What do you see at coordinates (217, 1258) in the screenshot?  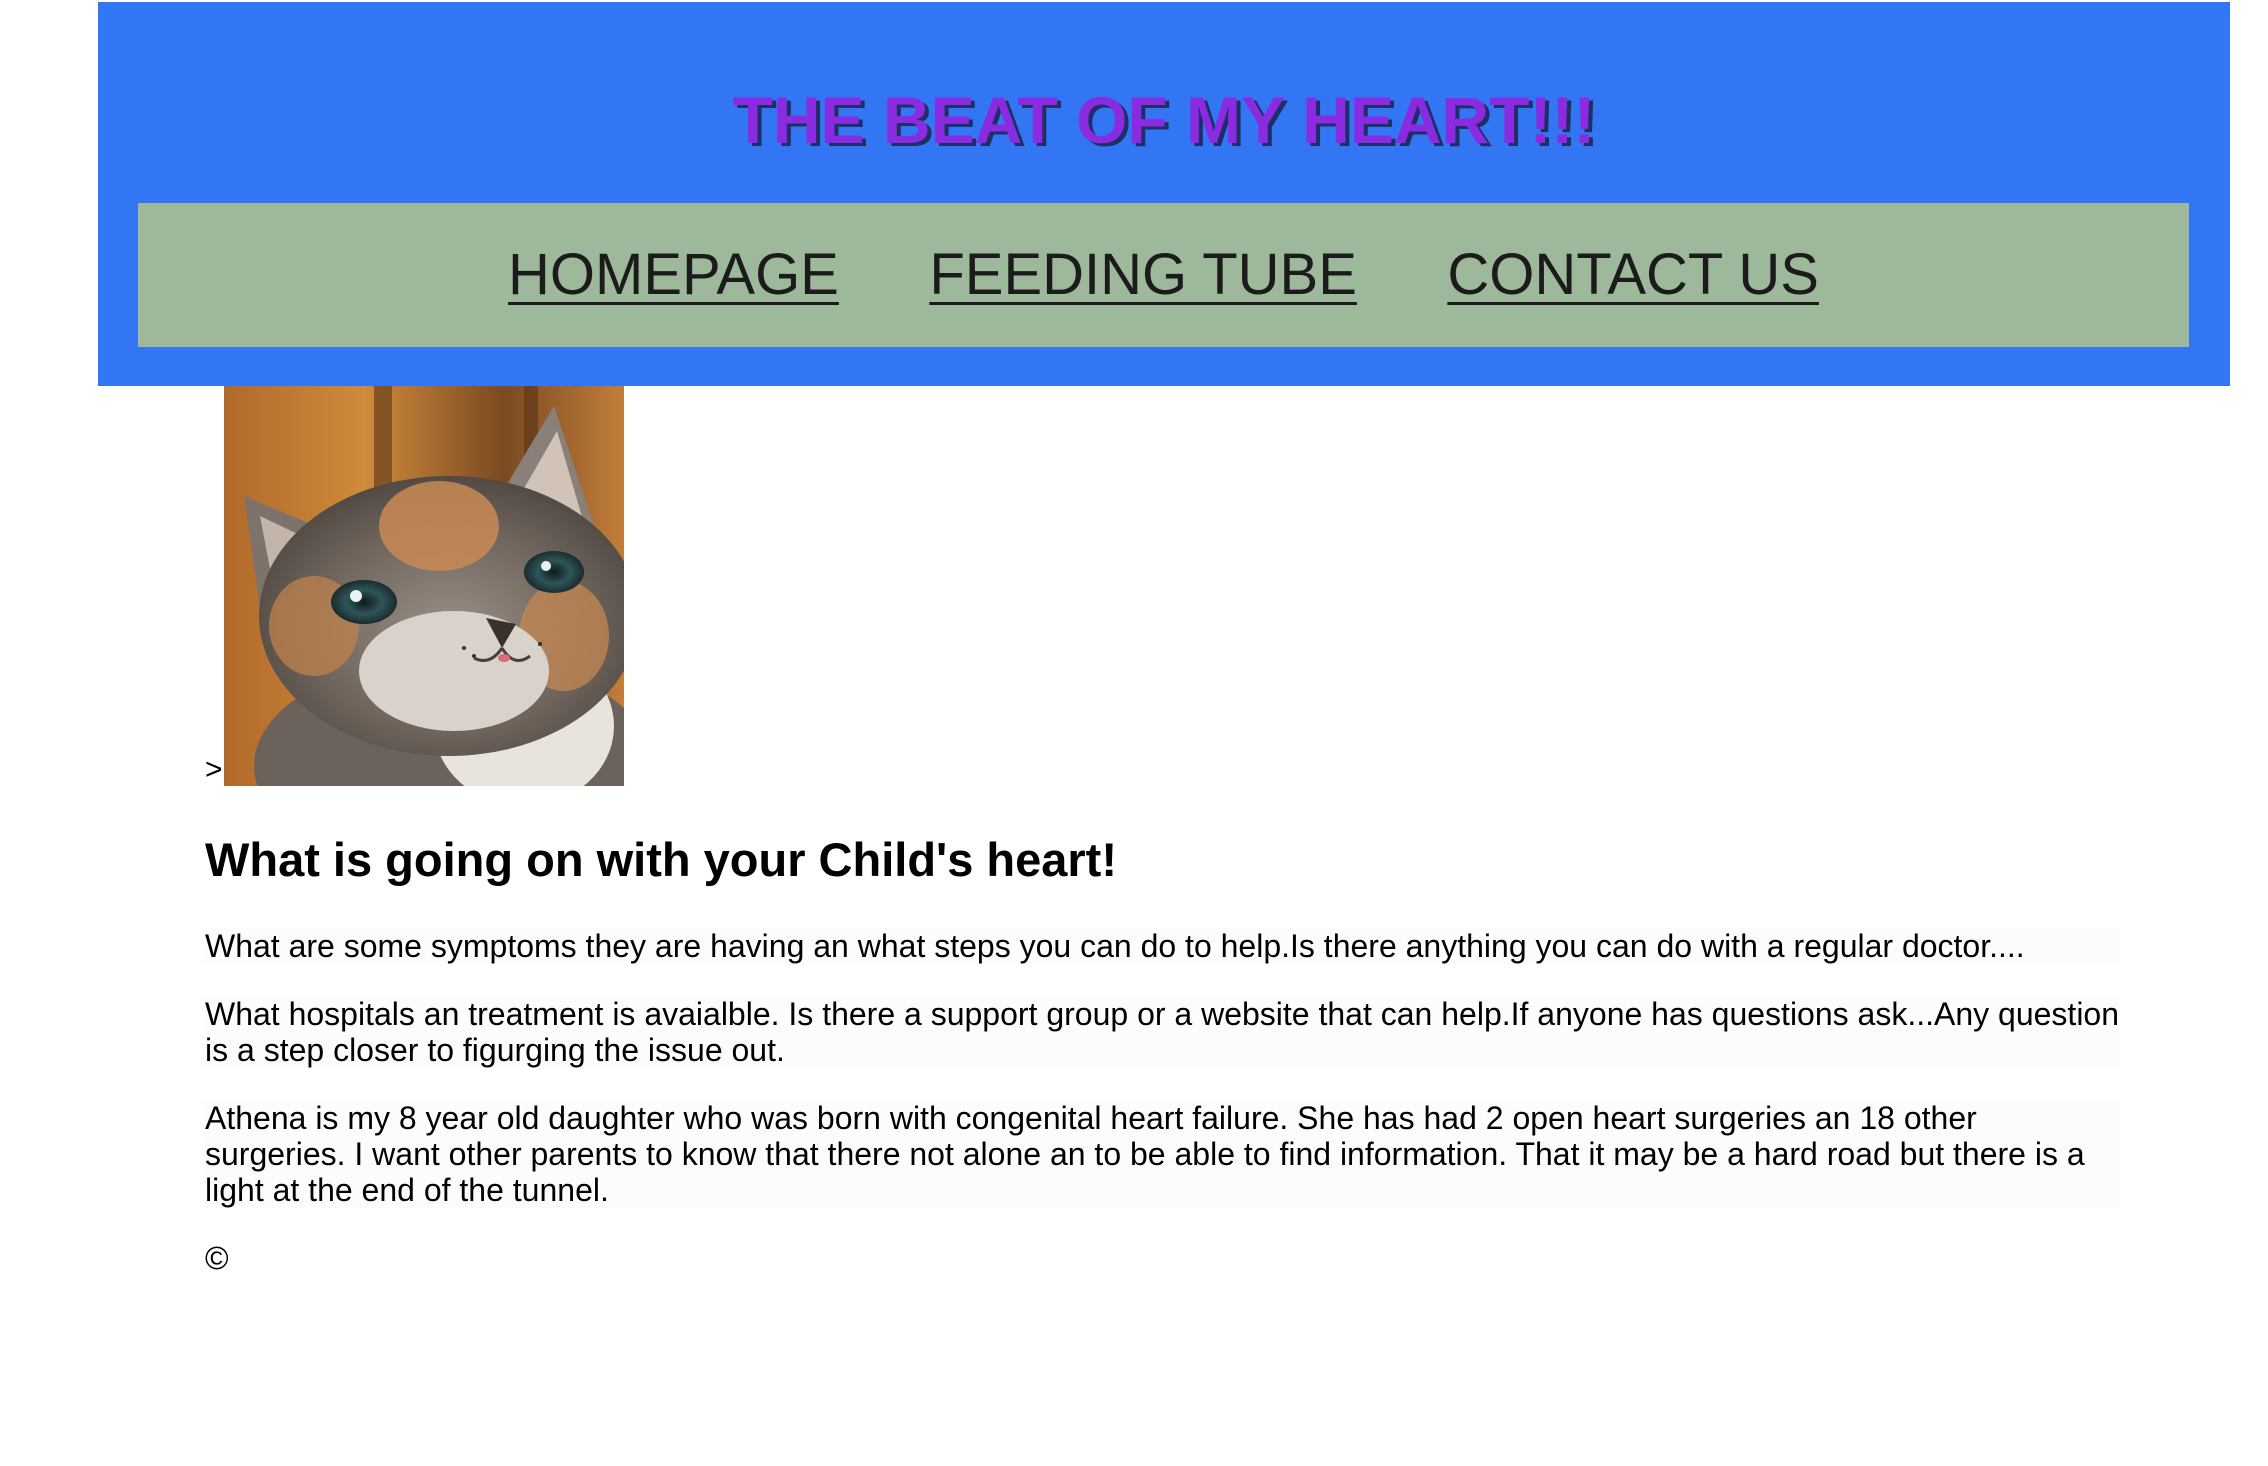 I see `copyright-symbol: ©` at bounding box center [217, 1258].